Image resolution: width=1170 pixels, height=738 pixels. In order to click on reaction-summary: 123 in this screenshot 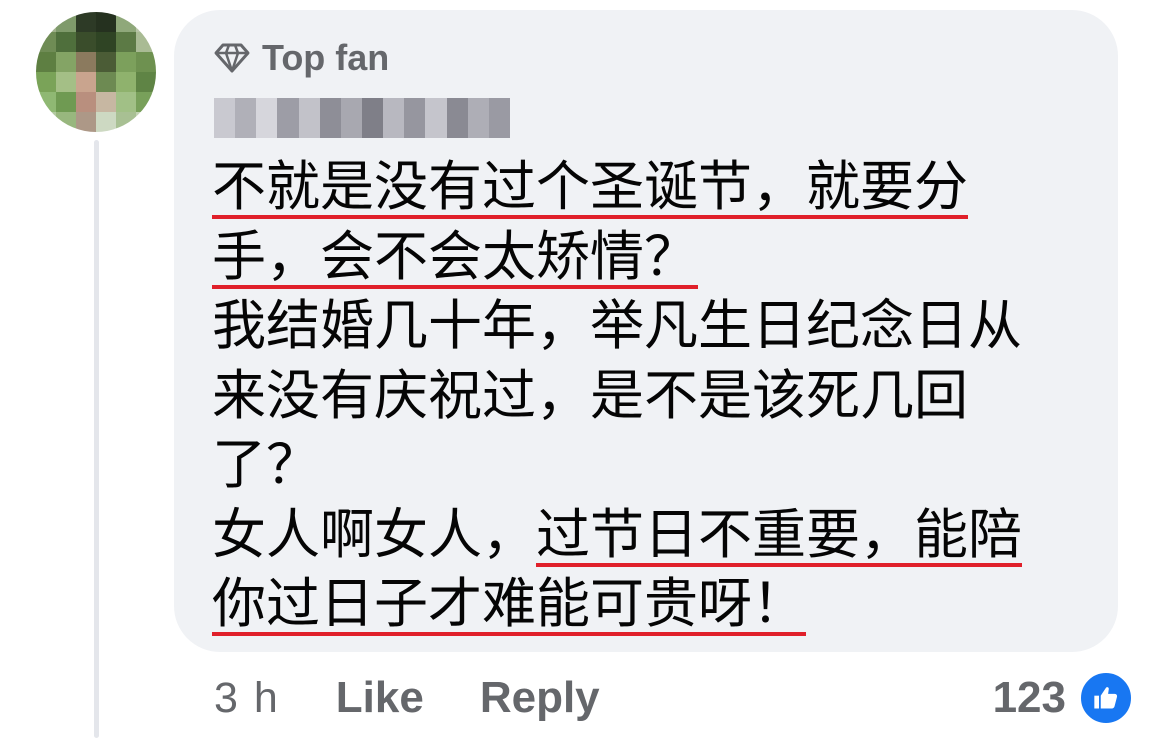, I will do `click(1063, 698)`.